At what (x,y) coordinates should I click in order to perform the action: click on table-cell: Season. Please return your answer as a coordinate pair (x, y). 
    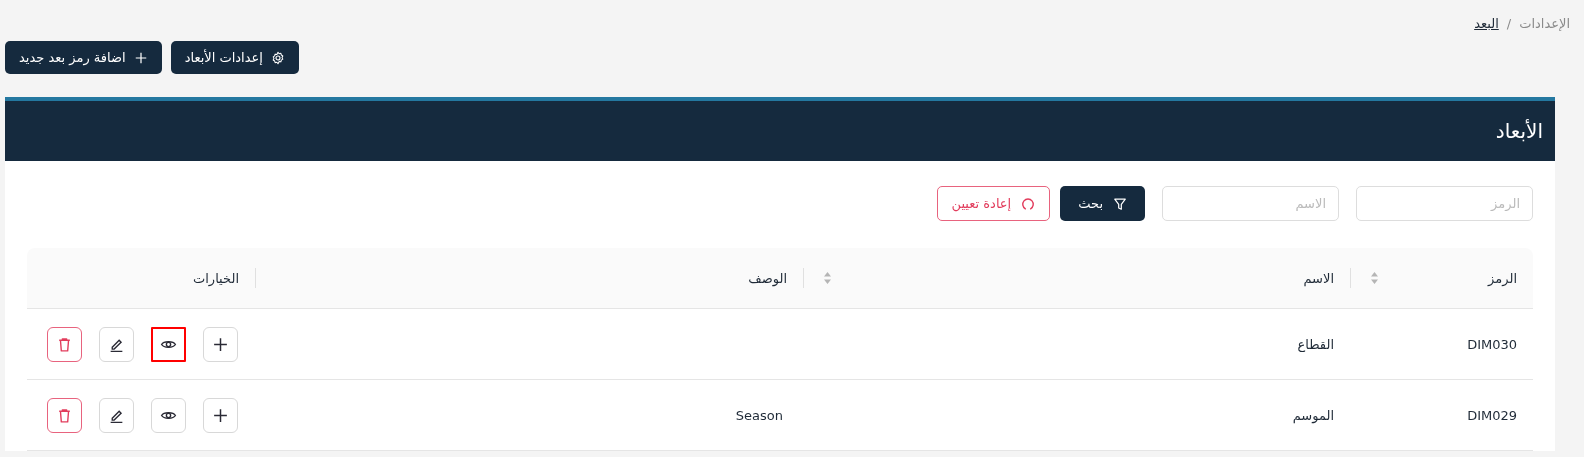
    Looking at the image, I should click on (759, 415).